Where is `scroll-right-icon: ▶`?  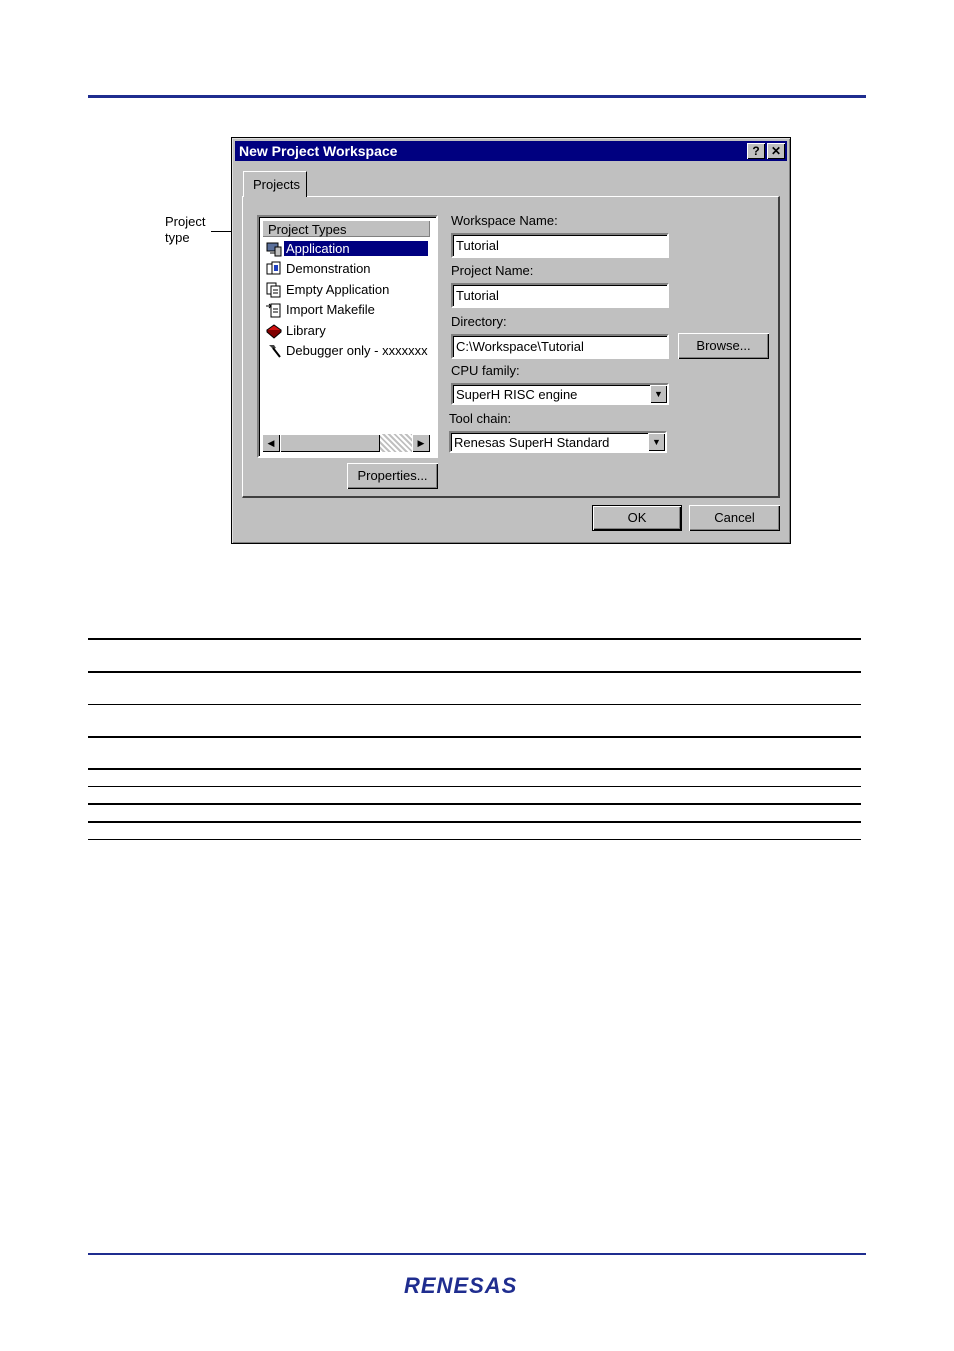
scroll-right-icon: ▶ is located at coordinates (421, 443).